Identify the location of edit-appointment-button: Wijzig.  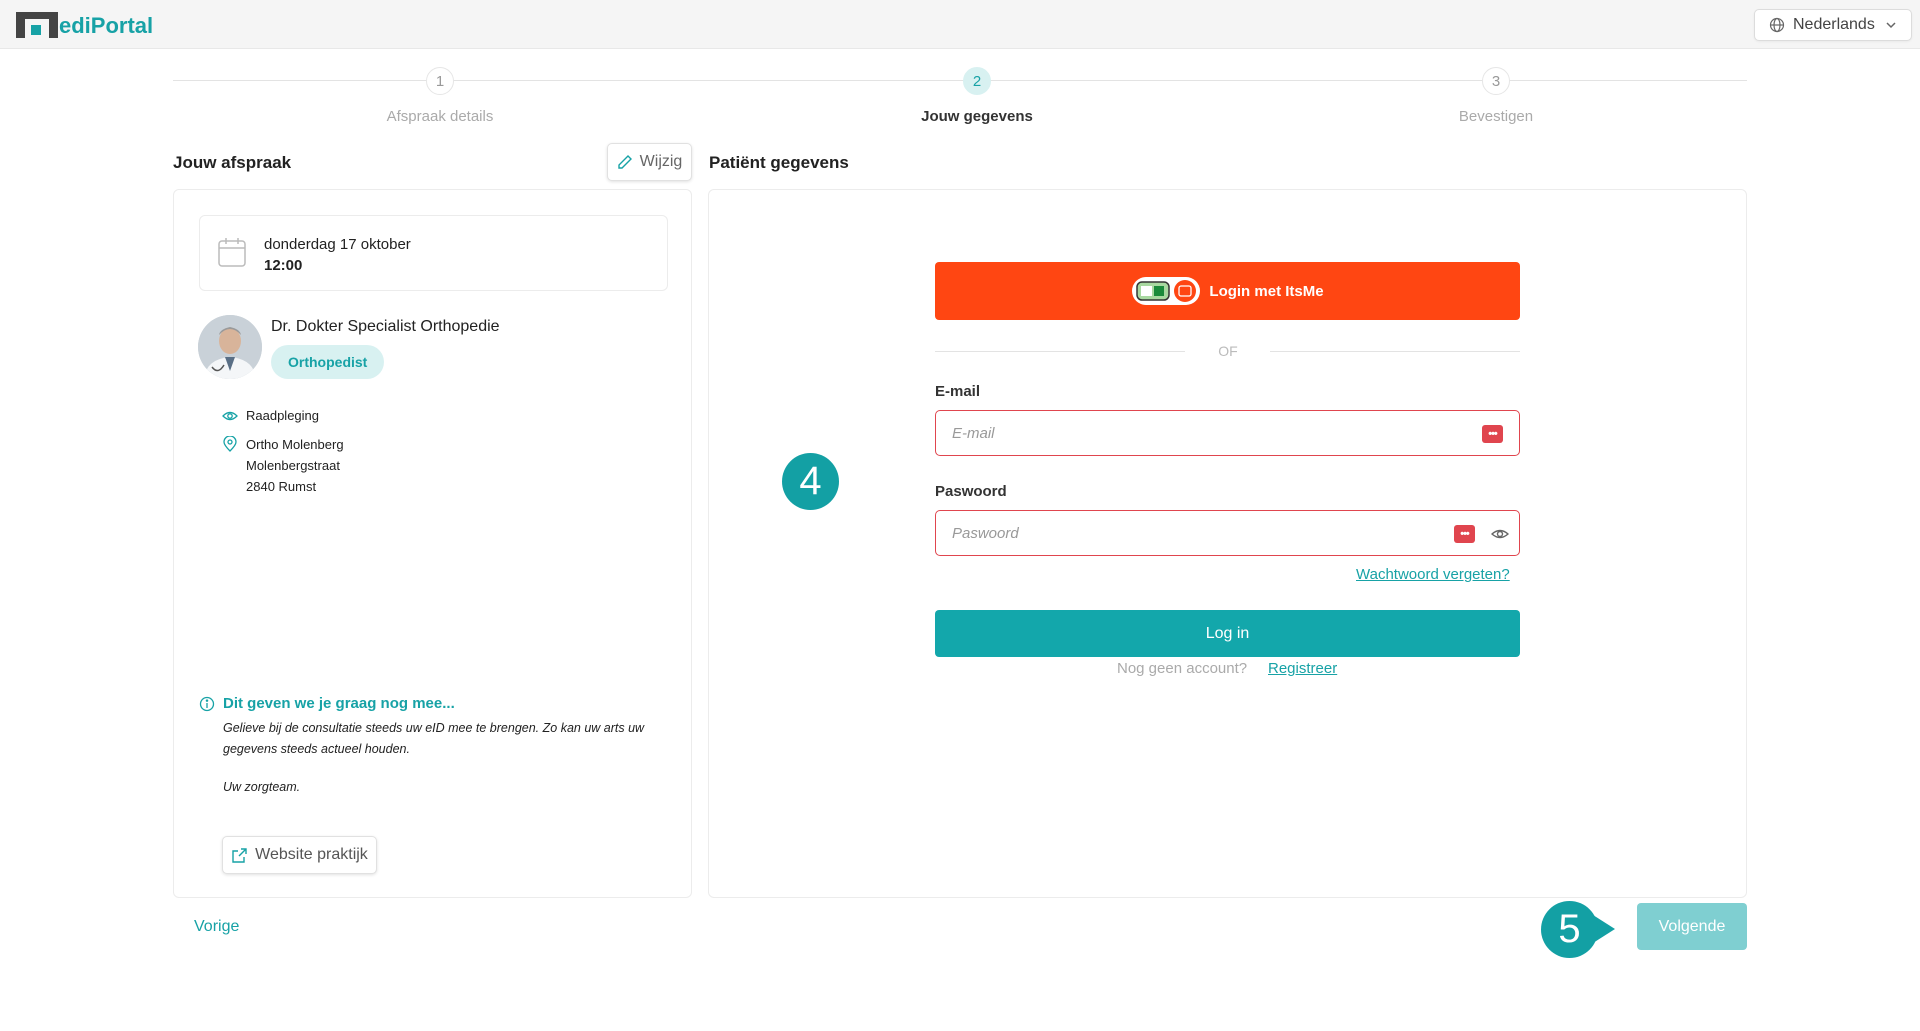
(649, 162).